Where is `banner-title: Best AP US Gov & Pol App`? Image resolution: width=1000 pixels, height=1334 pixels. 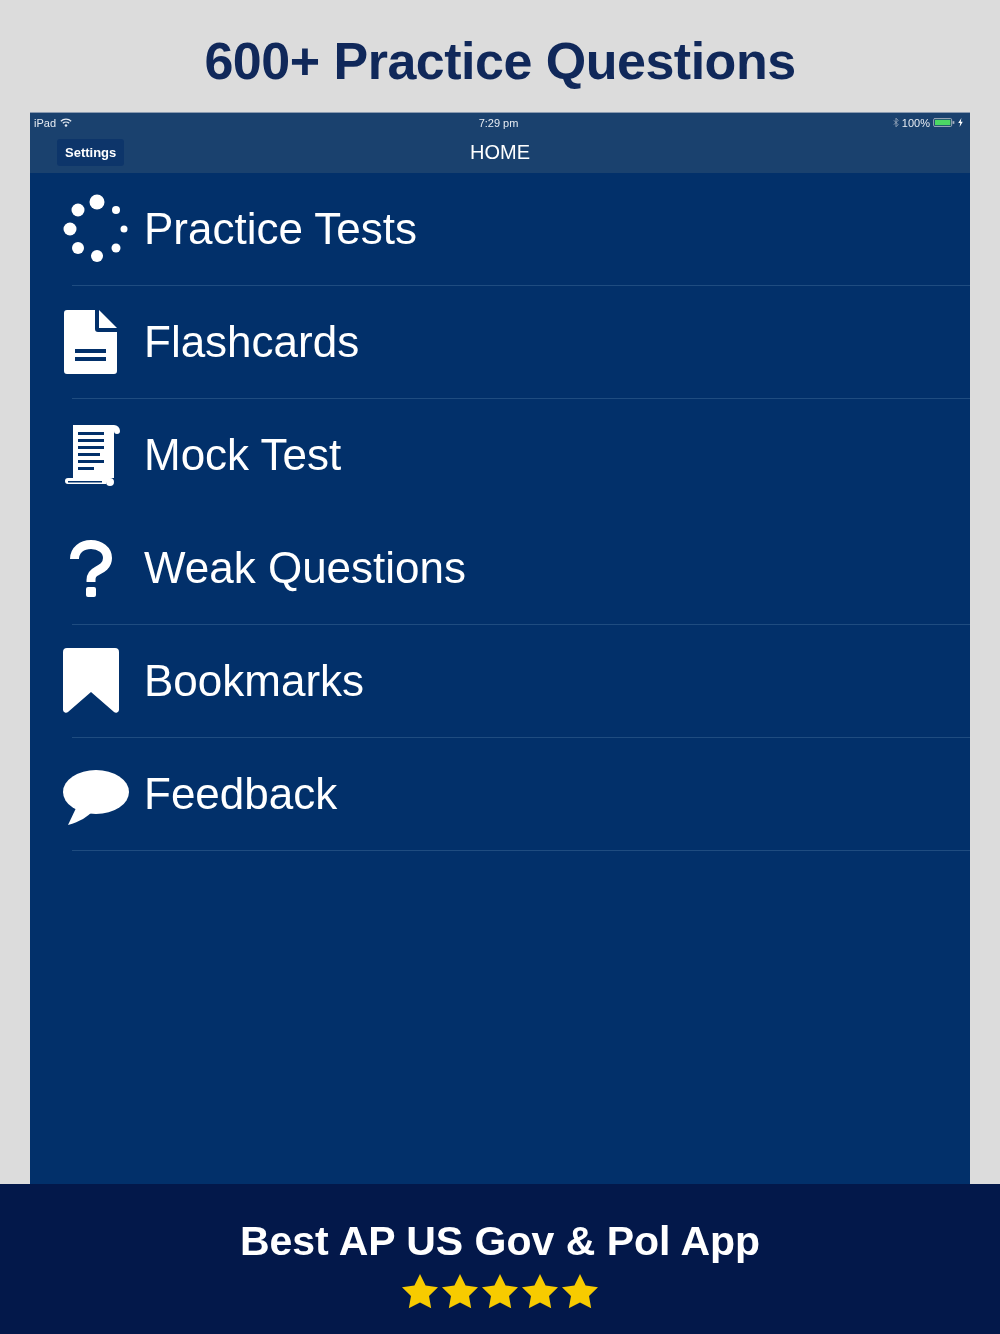
banner-title: Best AP US Gov & Pol App is located at coordinates (500, 1241).